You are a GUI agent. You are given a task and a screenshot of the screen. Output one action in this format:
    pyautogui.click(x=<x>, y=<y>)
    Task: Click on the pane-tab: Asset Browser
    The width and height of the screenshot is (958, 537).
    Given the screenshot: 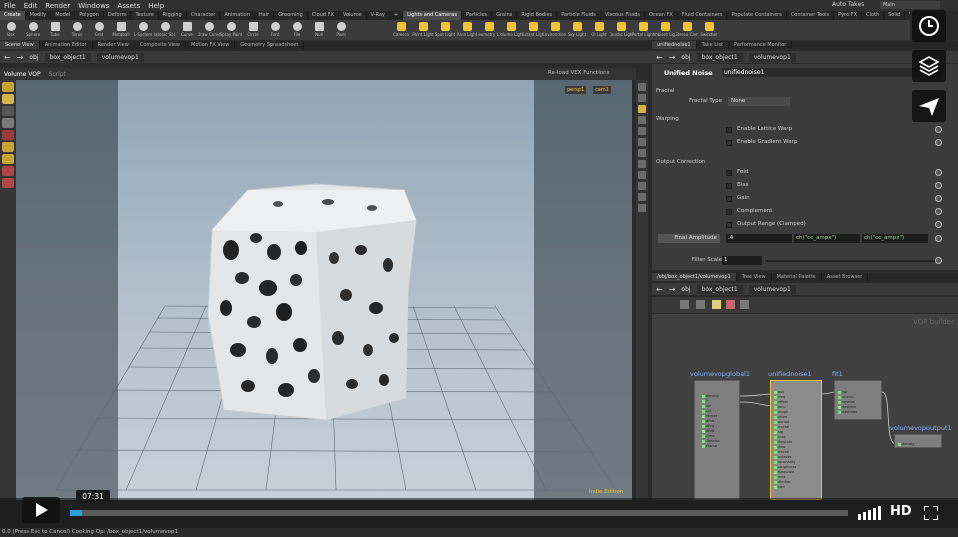 What is the action you would take?
    pyautogui.click(x=845, y=277)
    